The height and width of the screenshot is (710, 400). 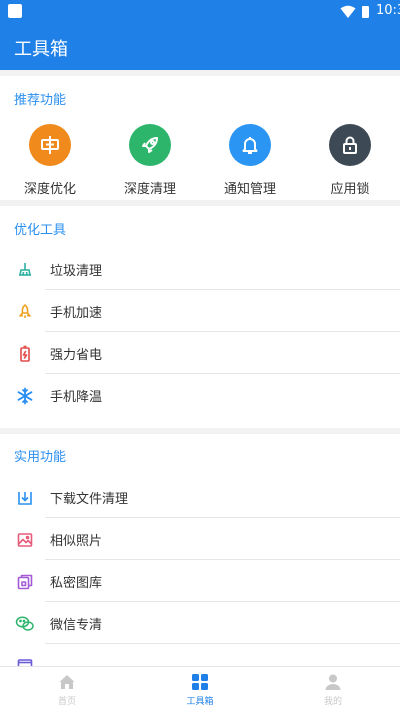 What do you see at coordinates (388, 10) in the screenshot?
I see `status-time: 10:32` at bounding box center [388, 10].